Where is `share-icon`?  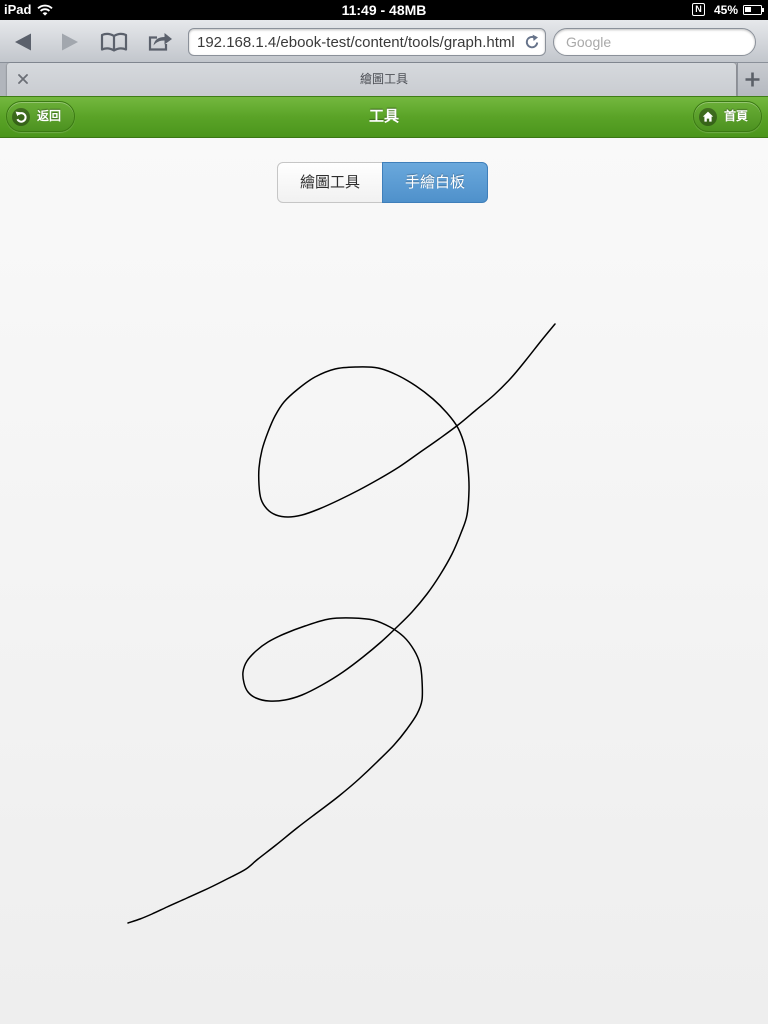
share-icon is located at coordinates (160, 41).